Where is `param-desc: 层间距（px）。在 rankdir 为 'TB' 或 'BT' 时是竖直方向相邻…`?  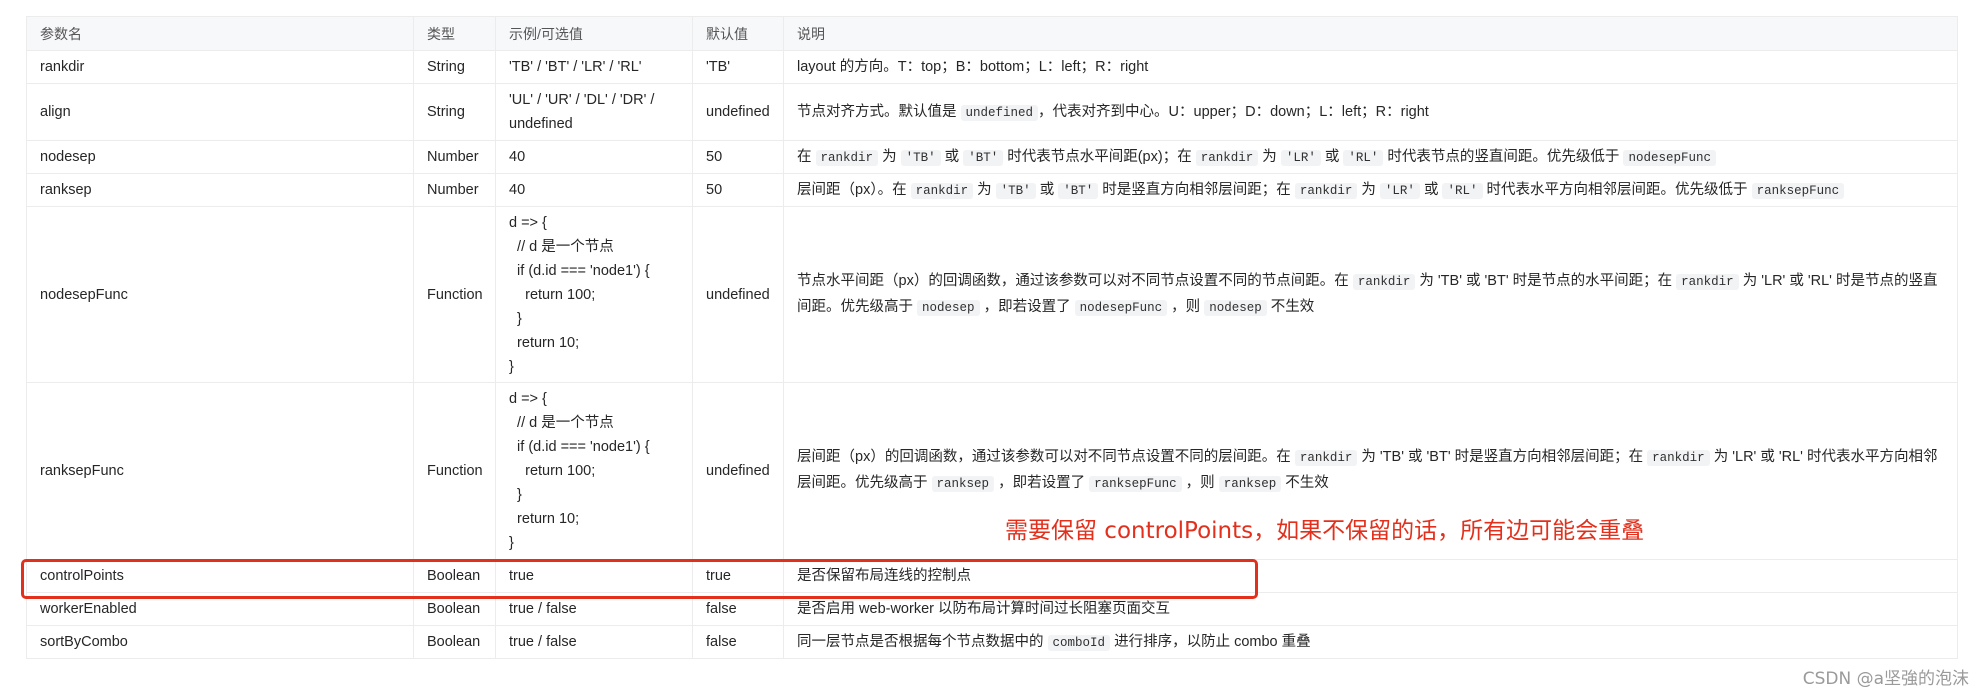
param-desc: 层间距（px）。在 rankdir 为 'TB' 或 'BT' 时是竖直方向相邻… is located at coordinates (1370, 190).